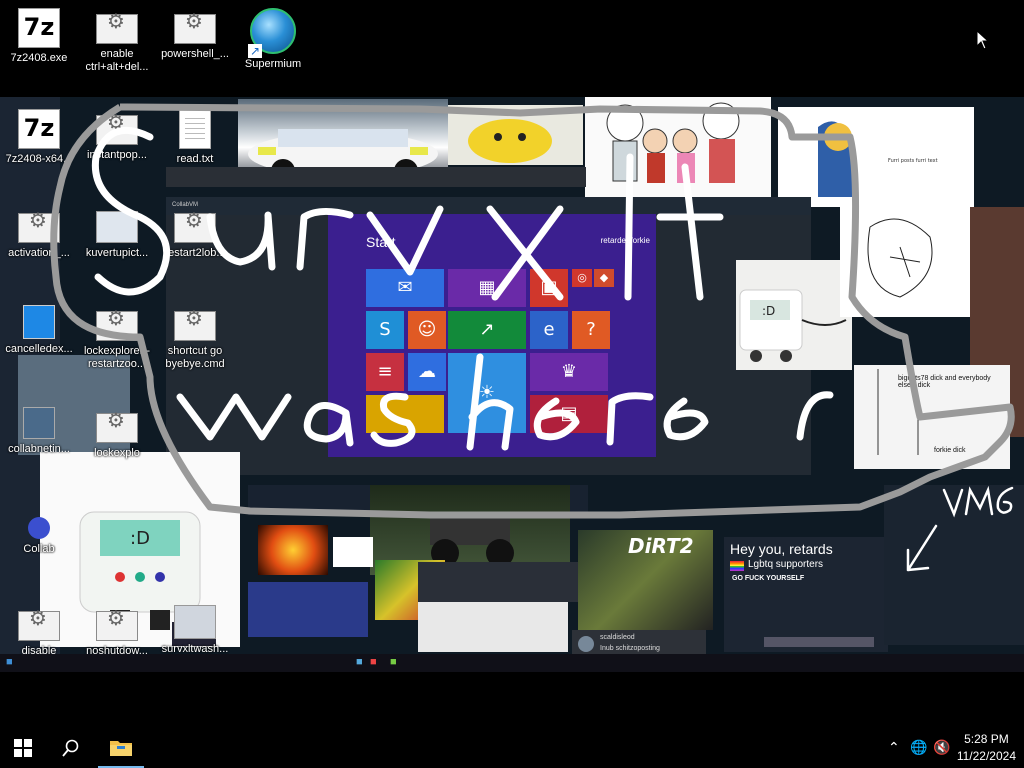 The height and width of the screenshot is (768, 1024). I want to click on desktop-icon-label: 7z2408.exe, so click(39, 58).